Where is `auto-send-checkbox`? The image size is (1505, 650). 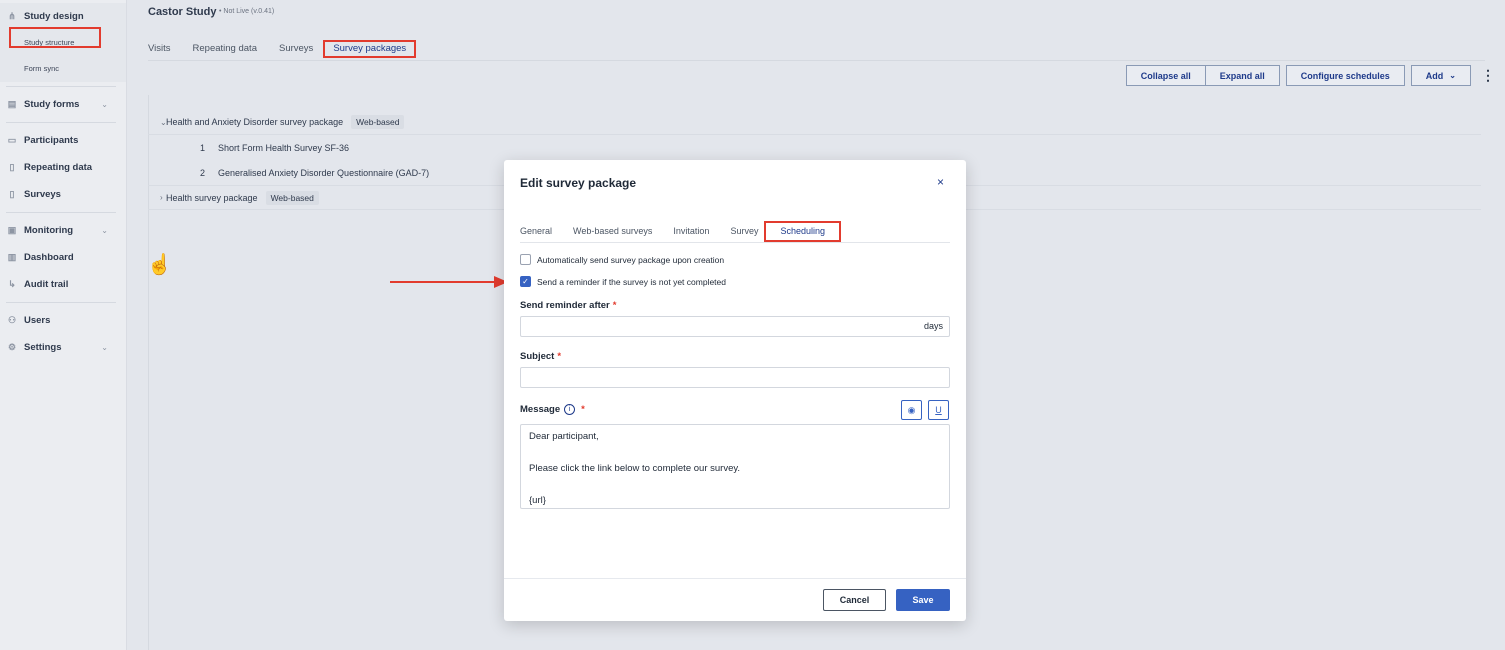
auto-send-checkbox is located at coordinates (525, 259).